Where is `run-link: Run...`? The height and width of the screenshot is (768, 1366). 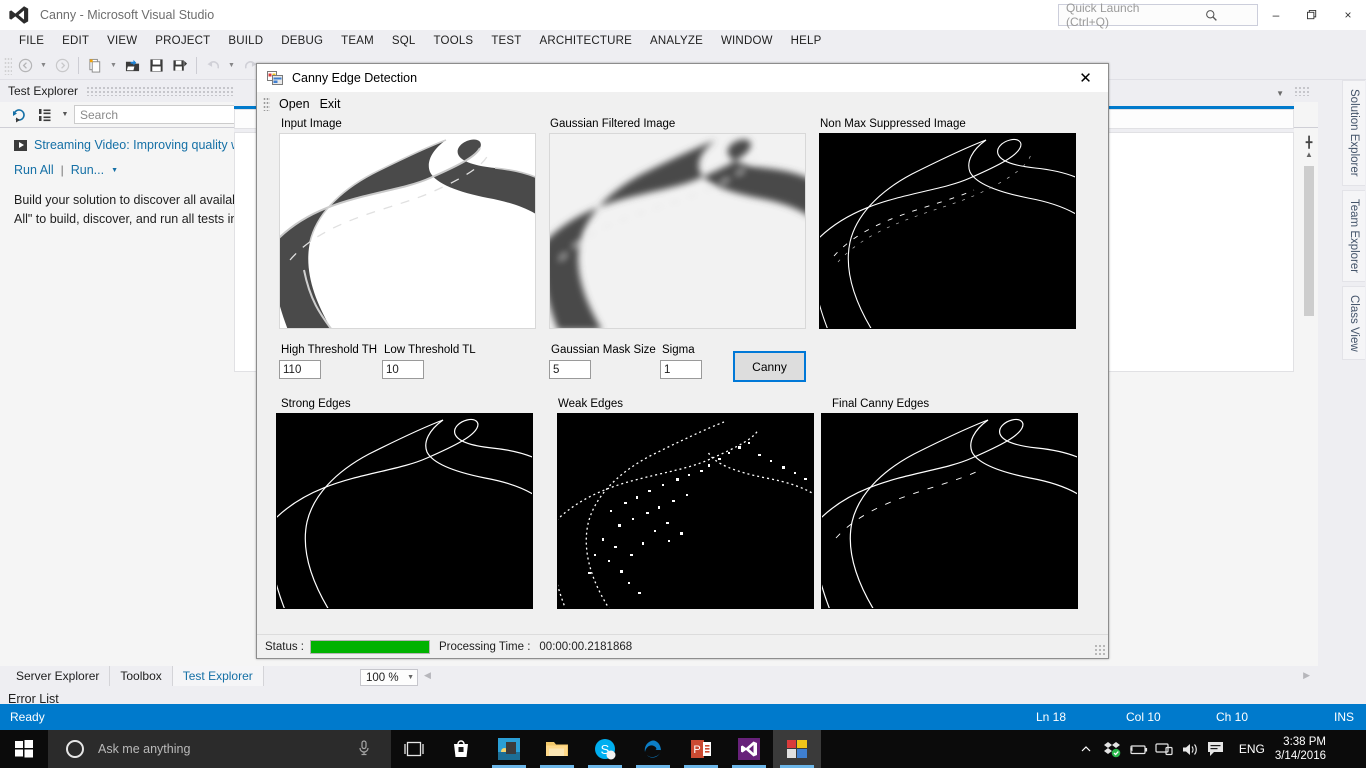
run-link: Run... is located at coordinates (87, 170).